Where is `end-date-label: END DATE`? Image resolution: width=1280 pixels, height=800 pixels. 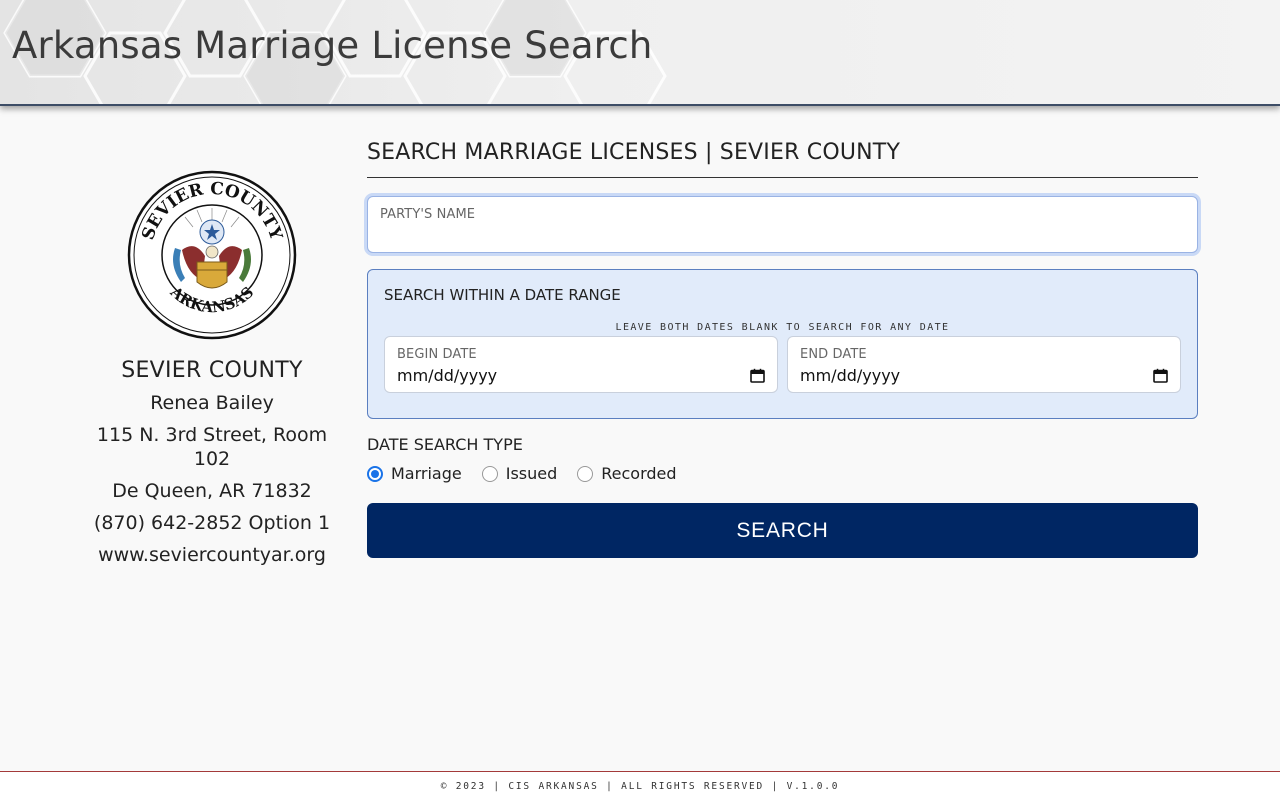
end-date-label: END DATE is located at coordinates (833, 354).